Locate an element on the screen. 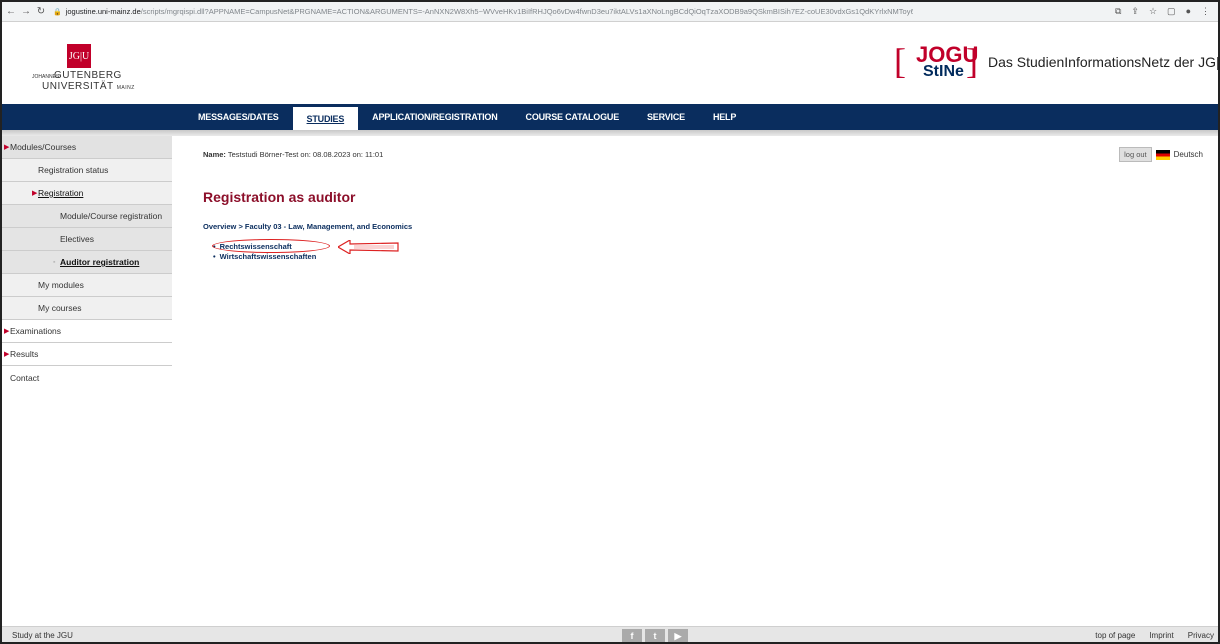 The image size is (1220, 644). user-actions: log out Deutsch is located at coordinates (1161, 154).